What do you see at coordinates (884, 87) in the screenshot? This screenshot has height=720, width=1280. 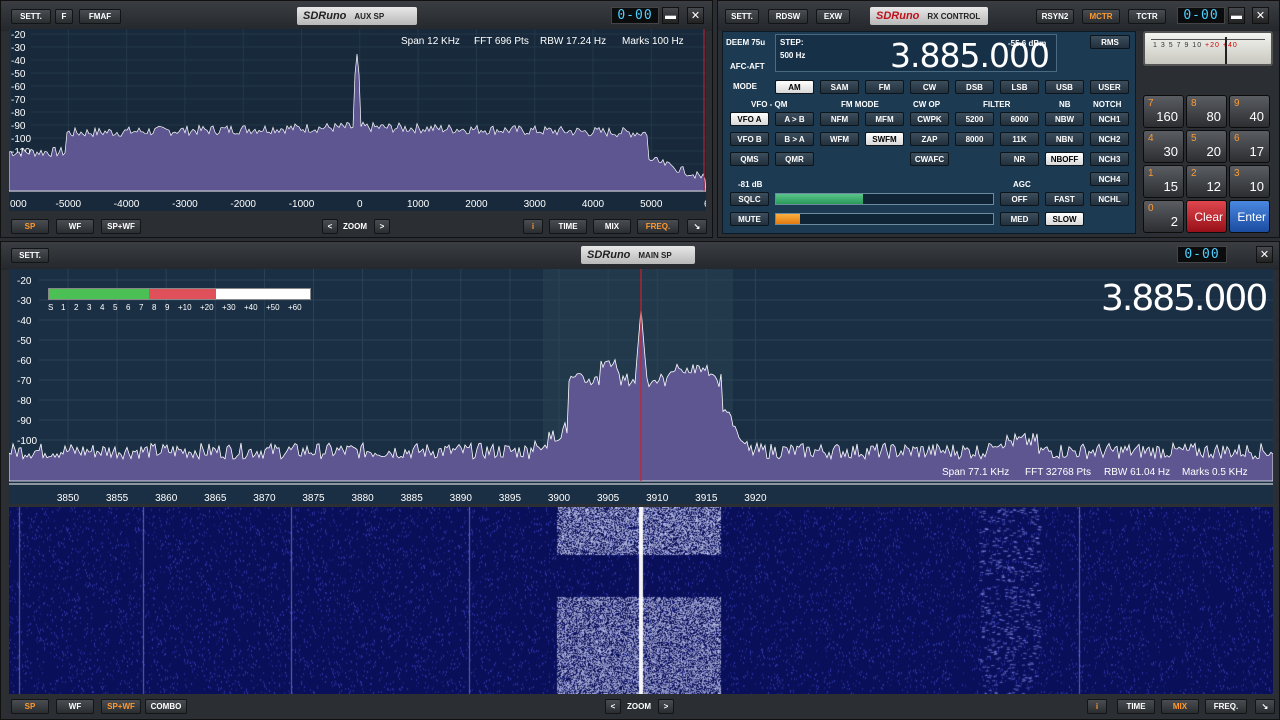 I see `mode-fm-button: FM` at bounding box center [884, 87].